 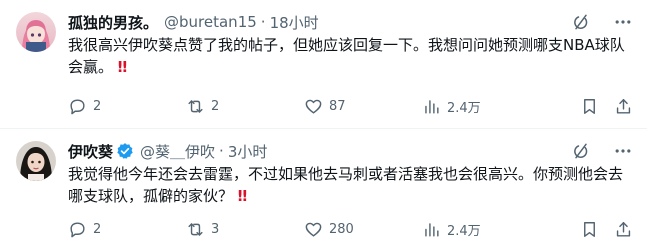 What do you see at coordinates (125, 151) in the screenshot?
I see `verified-badge-icon` at bounding box center [125, 151].